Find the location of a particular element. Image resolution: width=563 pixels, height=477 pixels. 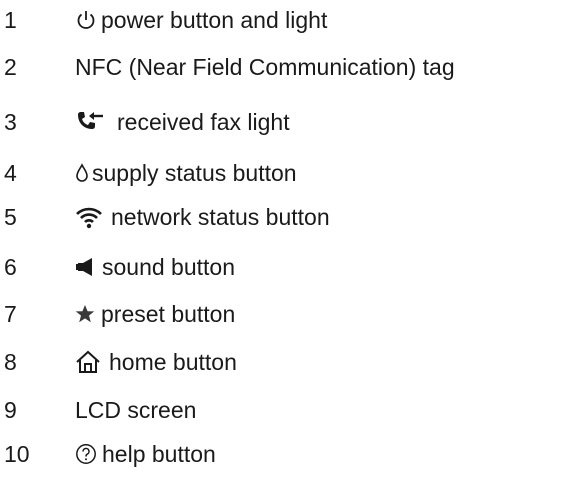

legend-item: 10 help button is located at coordinates (281, 454).